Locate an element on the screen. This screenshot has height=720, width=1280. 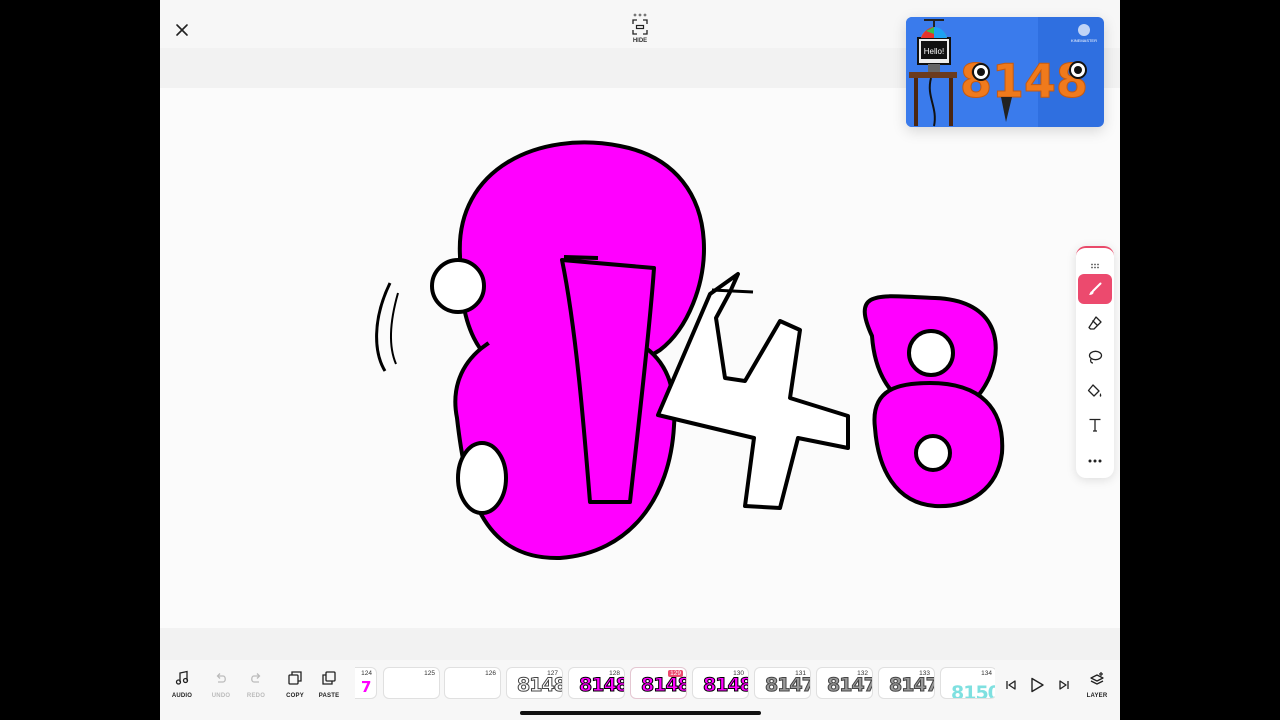
frame-thumbnail: 125 is located at coordinates (411, 683).